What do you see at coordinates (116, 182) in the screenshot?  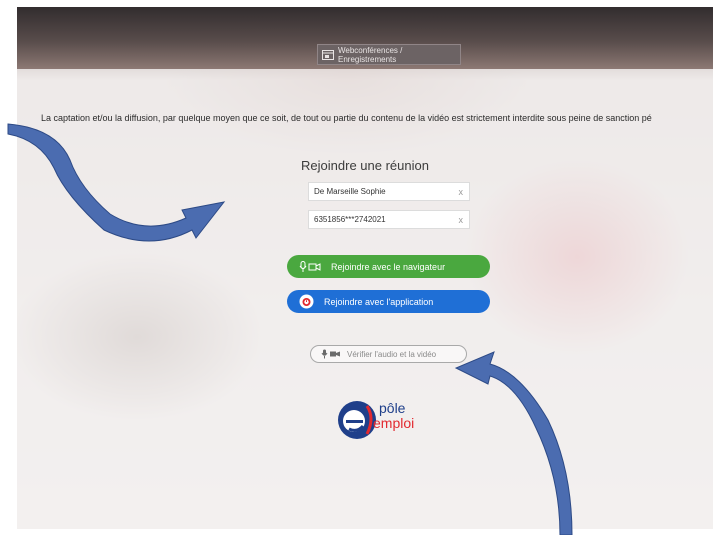 I see `curved-arrow-left` at bounding box center [116, 182].